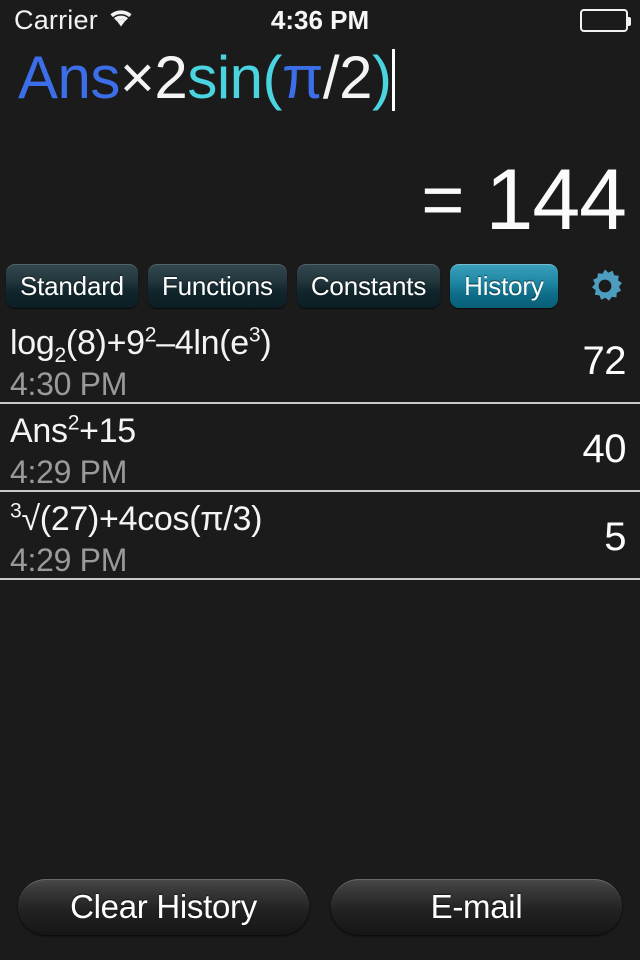  Describe the element at coordinates (163, 907) in the screenshot. I see `clear-history-button: Clear History` at that location.